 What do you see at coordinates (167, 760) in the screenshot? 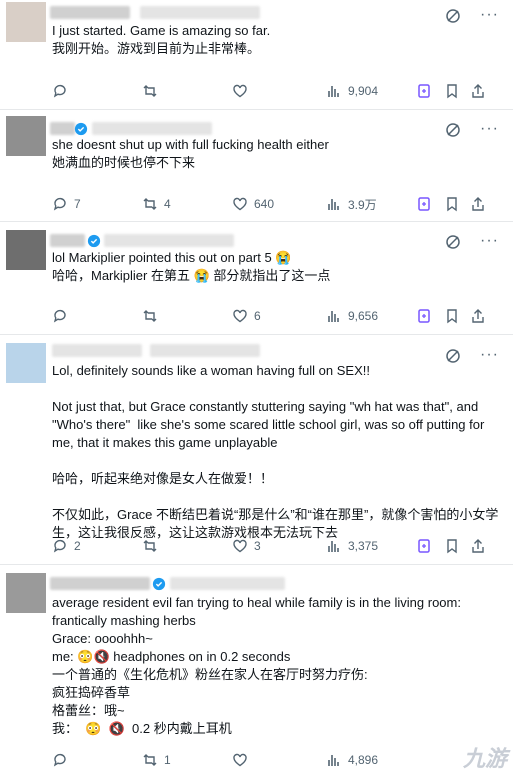
I see `repost-count: 1` at bounding box center [167, 760].